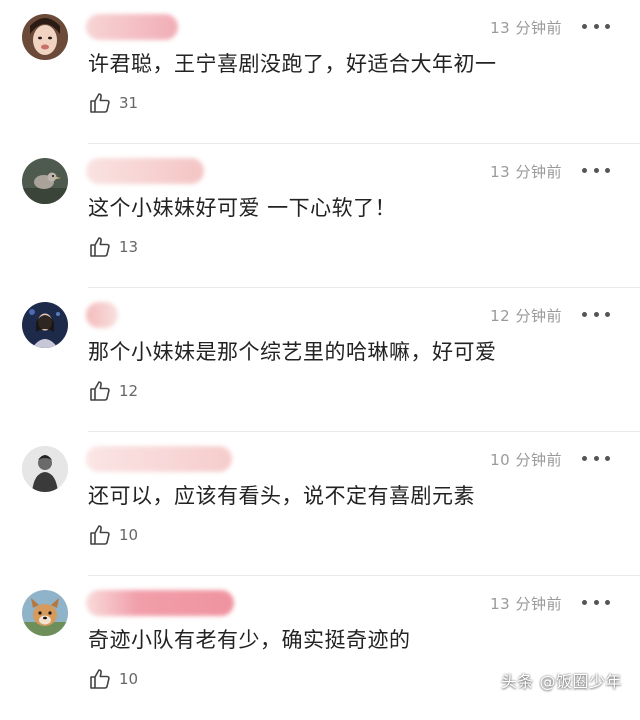 The image size is (640, 720). Describe the element at coordinates (281, 496) in the screenshot. I see `comment-text: 还可以，应该有看头，说不定有喜剧元素` at that location.